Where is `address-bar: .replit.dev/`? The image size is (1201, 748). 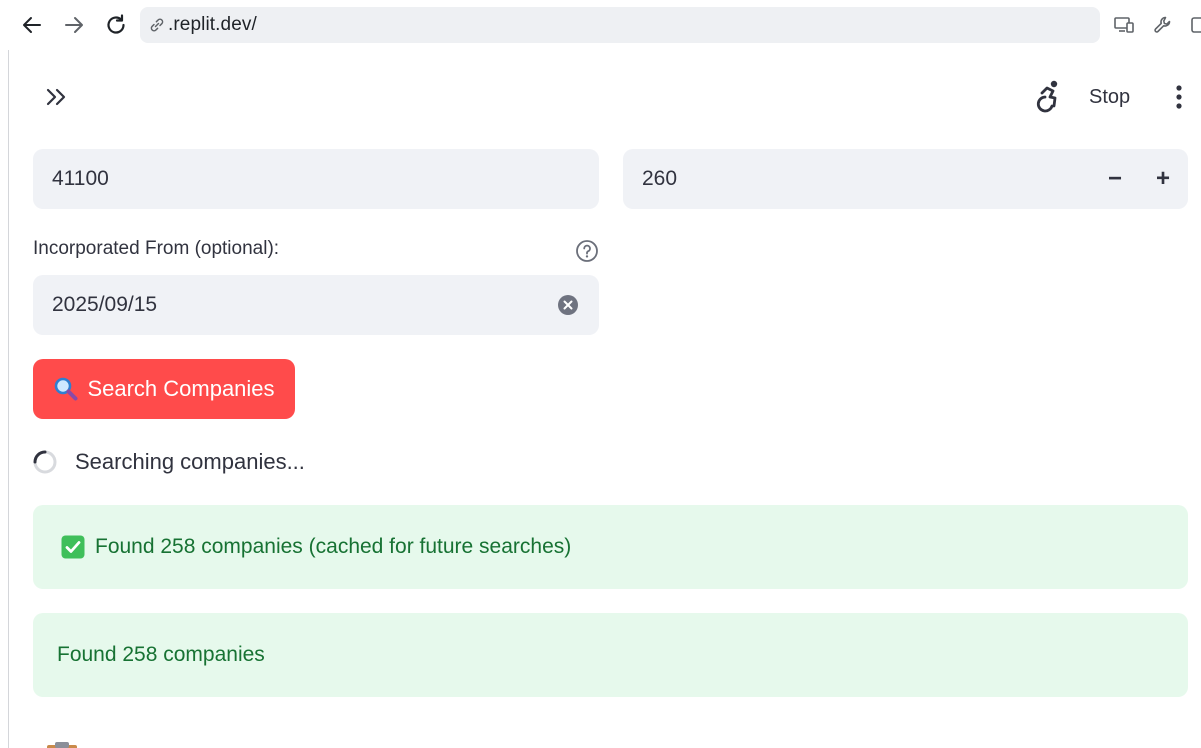 address-bar: .replit.dev/ is located at coordinates (620, 25).